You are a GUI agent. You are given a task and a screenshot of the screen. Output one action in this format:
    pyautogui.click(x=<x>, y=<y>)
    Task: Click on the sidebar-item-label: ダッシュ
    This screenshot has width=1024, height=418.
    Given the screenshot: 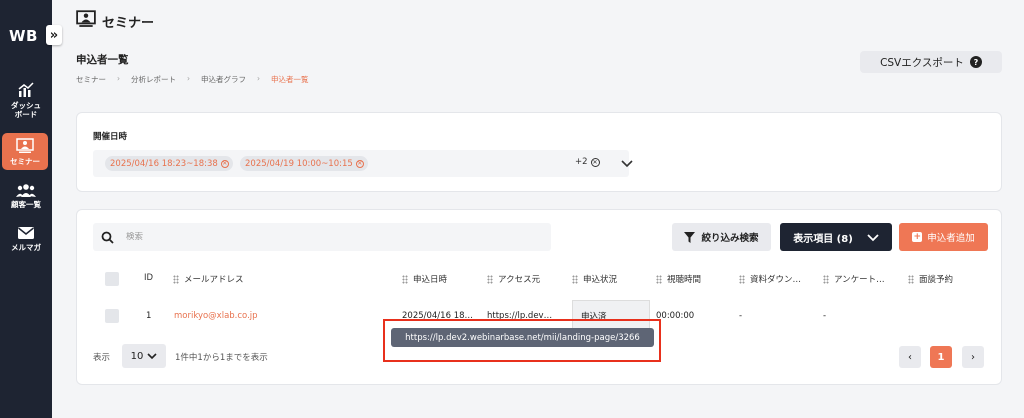 What is the action you would take?
    pyautogui.click(x=26, y=105)
    